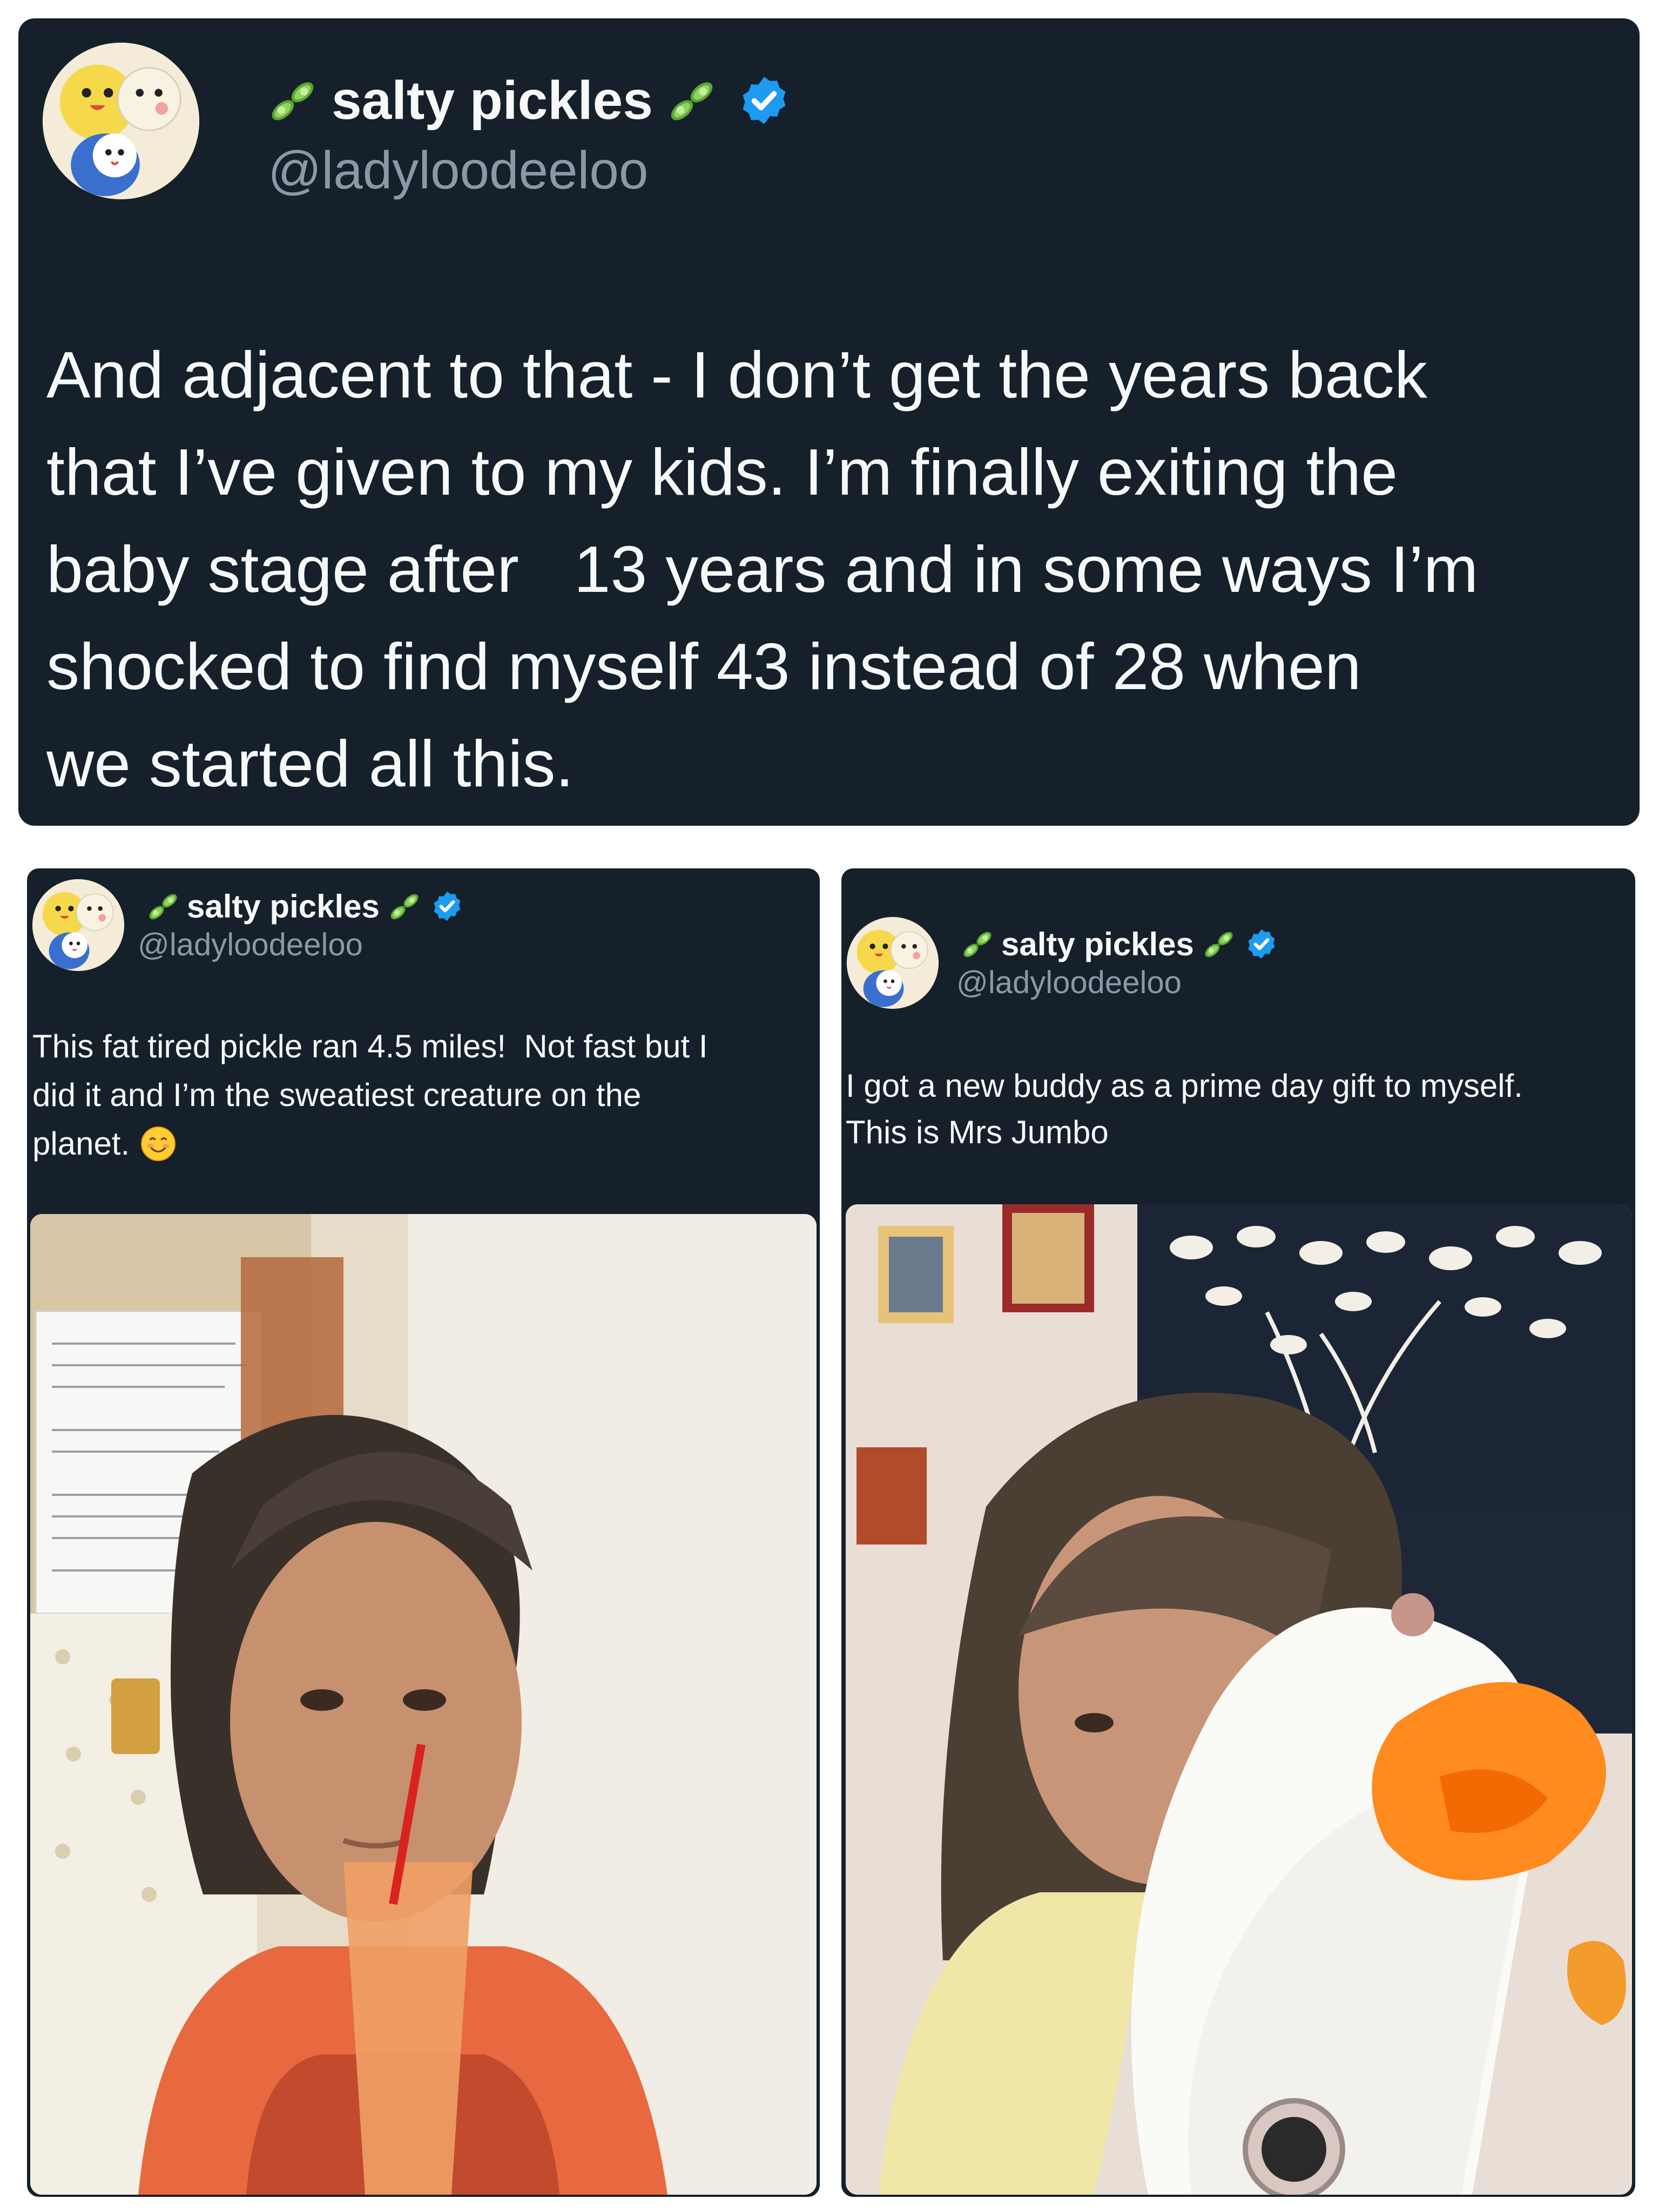  Describe the element at coordinates (310, 763) in the screenshot. I see `tweet-text-line: we started all this.` at that location.